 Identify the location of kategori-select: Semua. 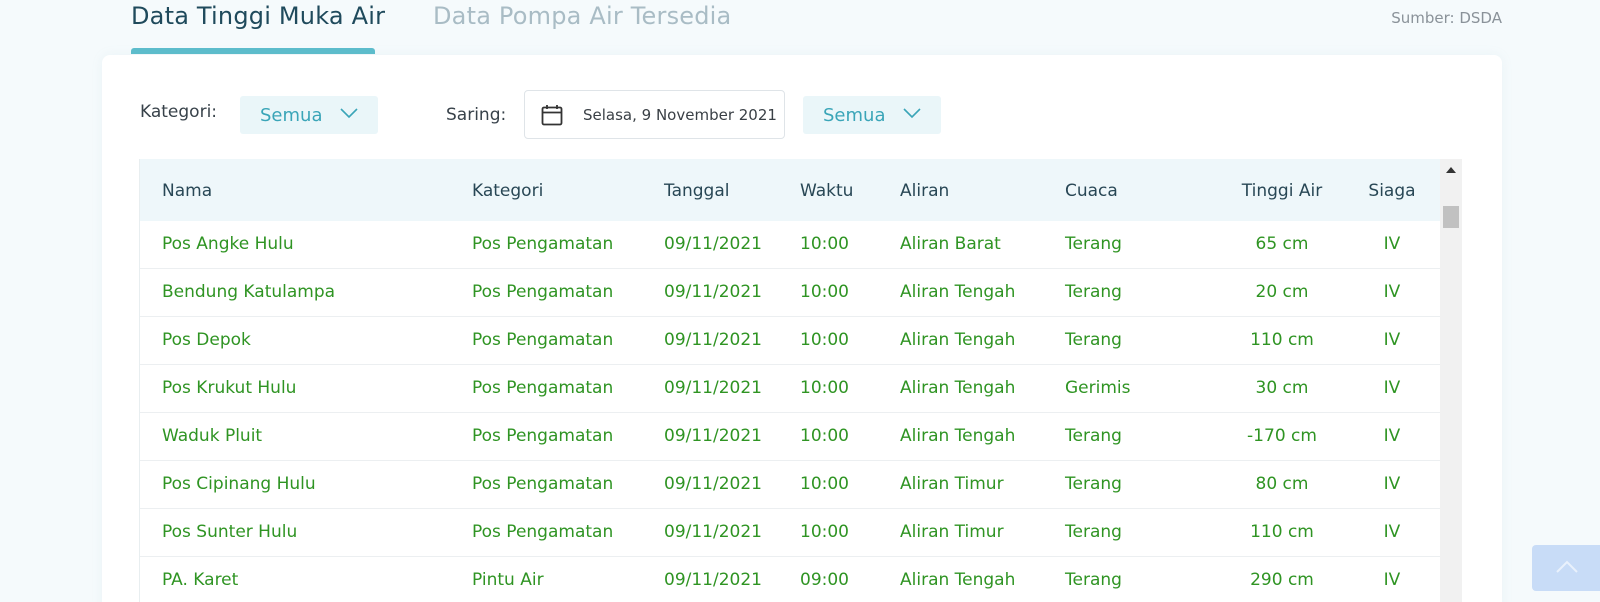
(309, 115).